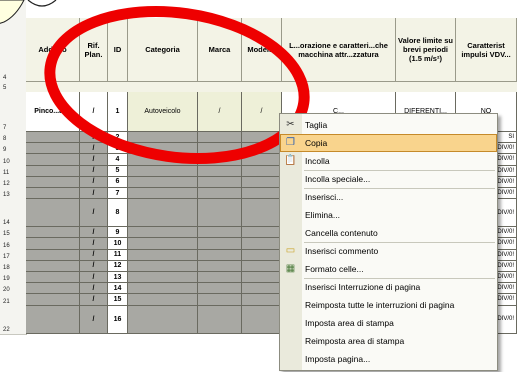 This screenshot has width=517, height=372. I want to click on menu-item-label: Cancella contenuto, so click(341, 233).